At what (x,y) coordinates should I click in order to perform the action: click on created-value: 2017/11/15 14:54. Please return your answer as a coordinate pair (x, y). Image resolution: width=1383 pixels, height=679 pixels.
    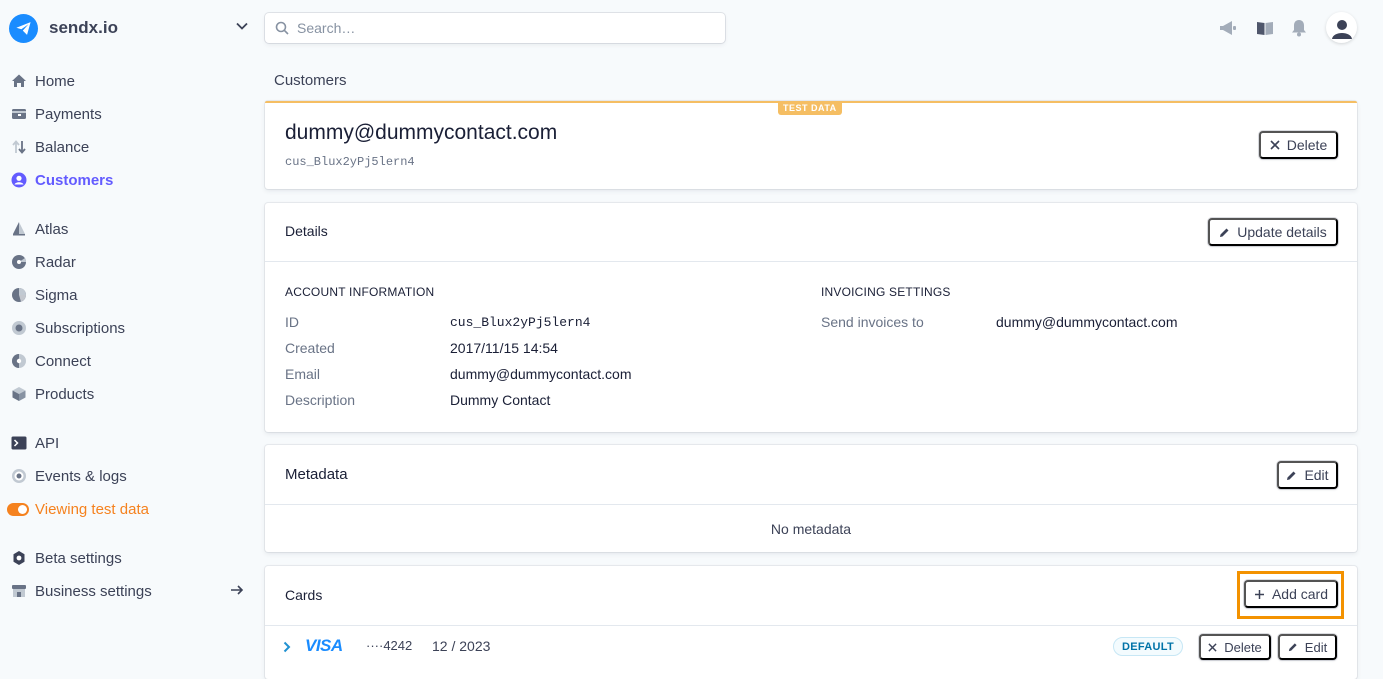
    Looking at the image, I should click on (504, 348).